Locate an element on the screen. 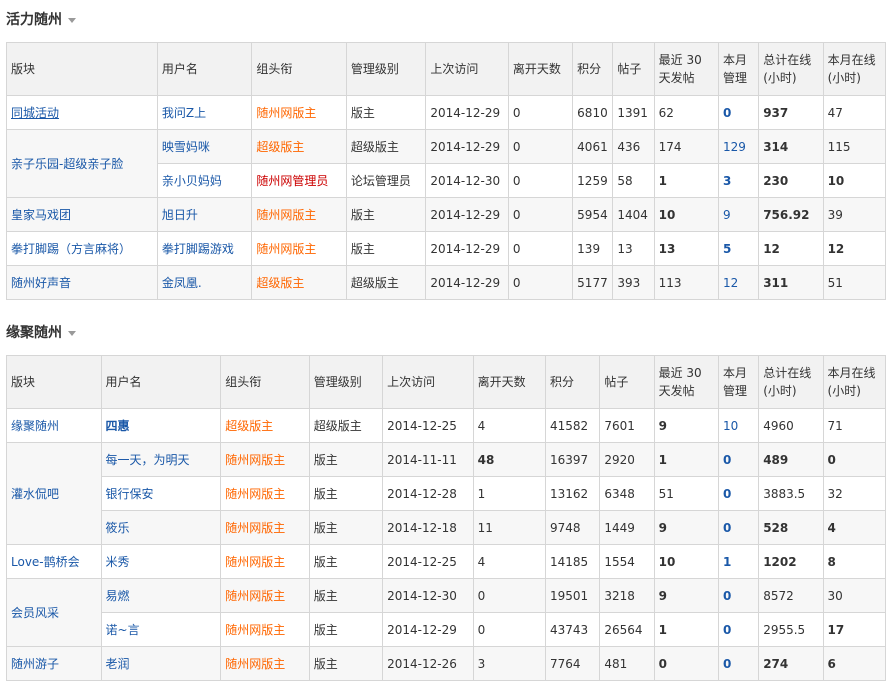 The image size is (893, 682). month-online-cell: 0 is located at coordinates (854, 459).